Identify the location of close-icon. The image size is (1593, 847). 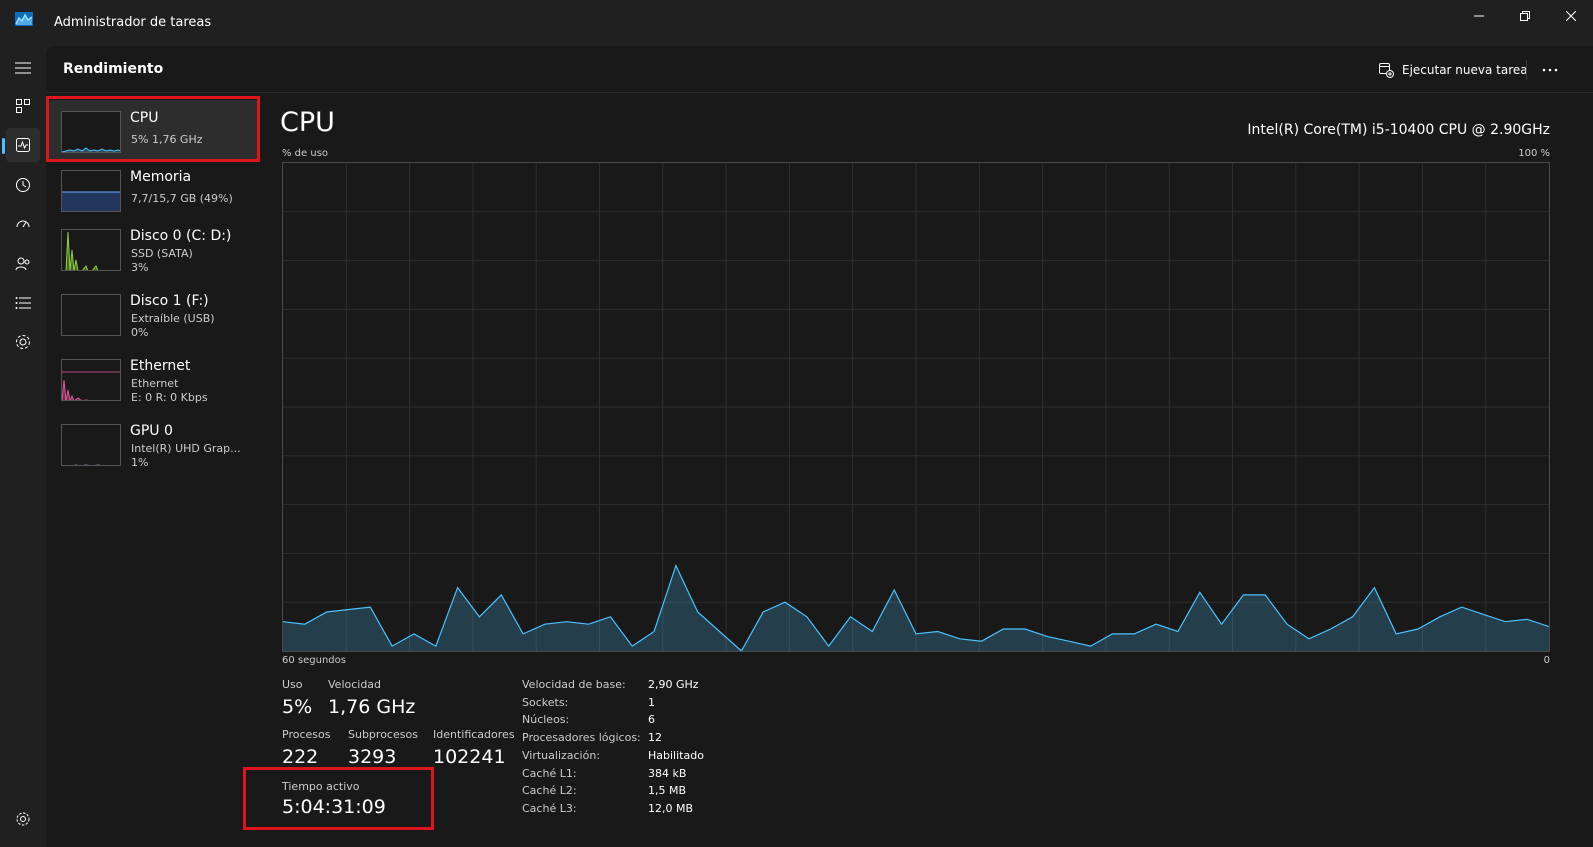
(1571, 16).